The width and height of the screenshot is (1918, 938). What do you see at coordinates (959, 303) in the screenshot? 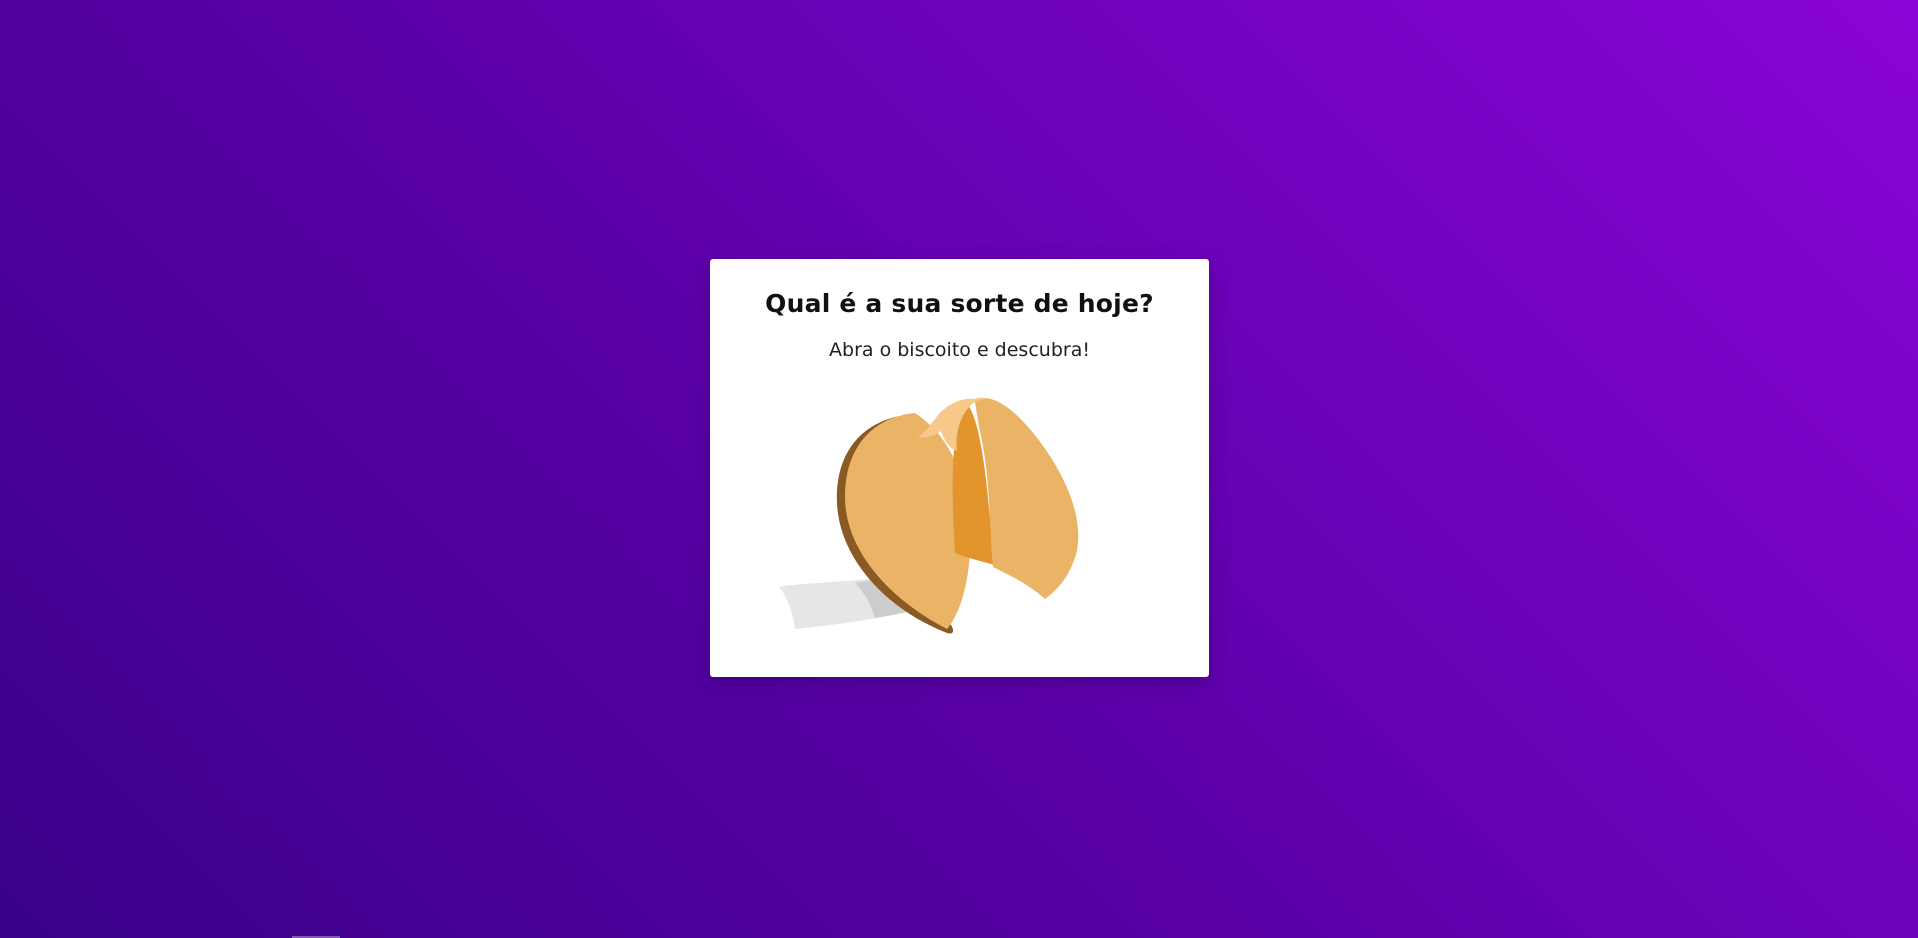
I see `page-title: Qual é a sua sorte de hoje?` at bounding box center [959, 303].